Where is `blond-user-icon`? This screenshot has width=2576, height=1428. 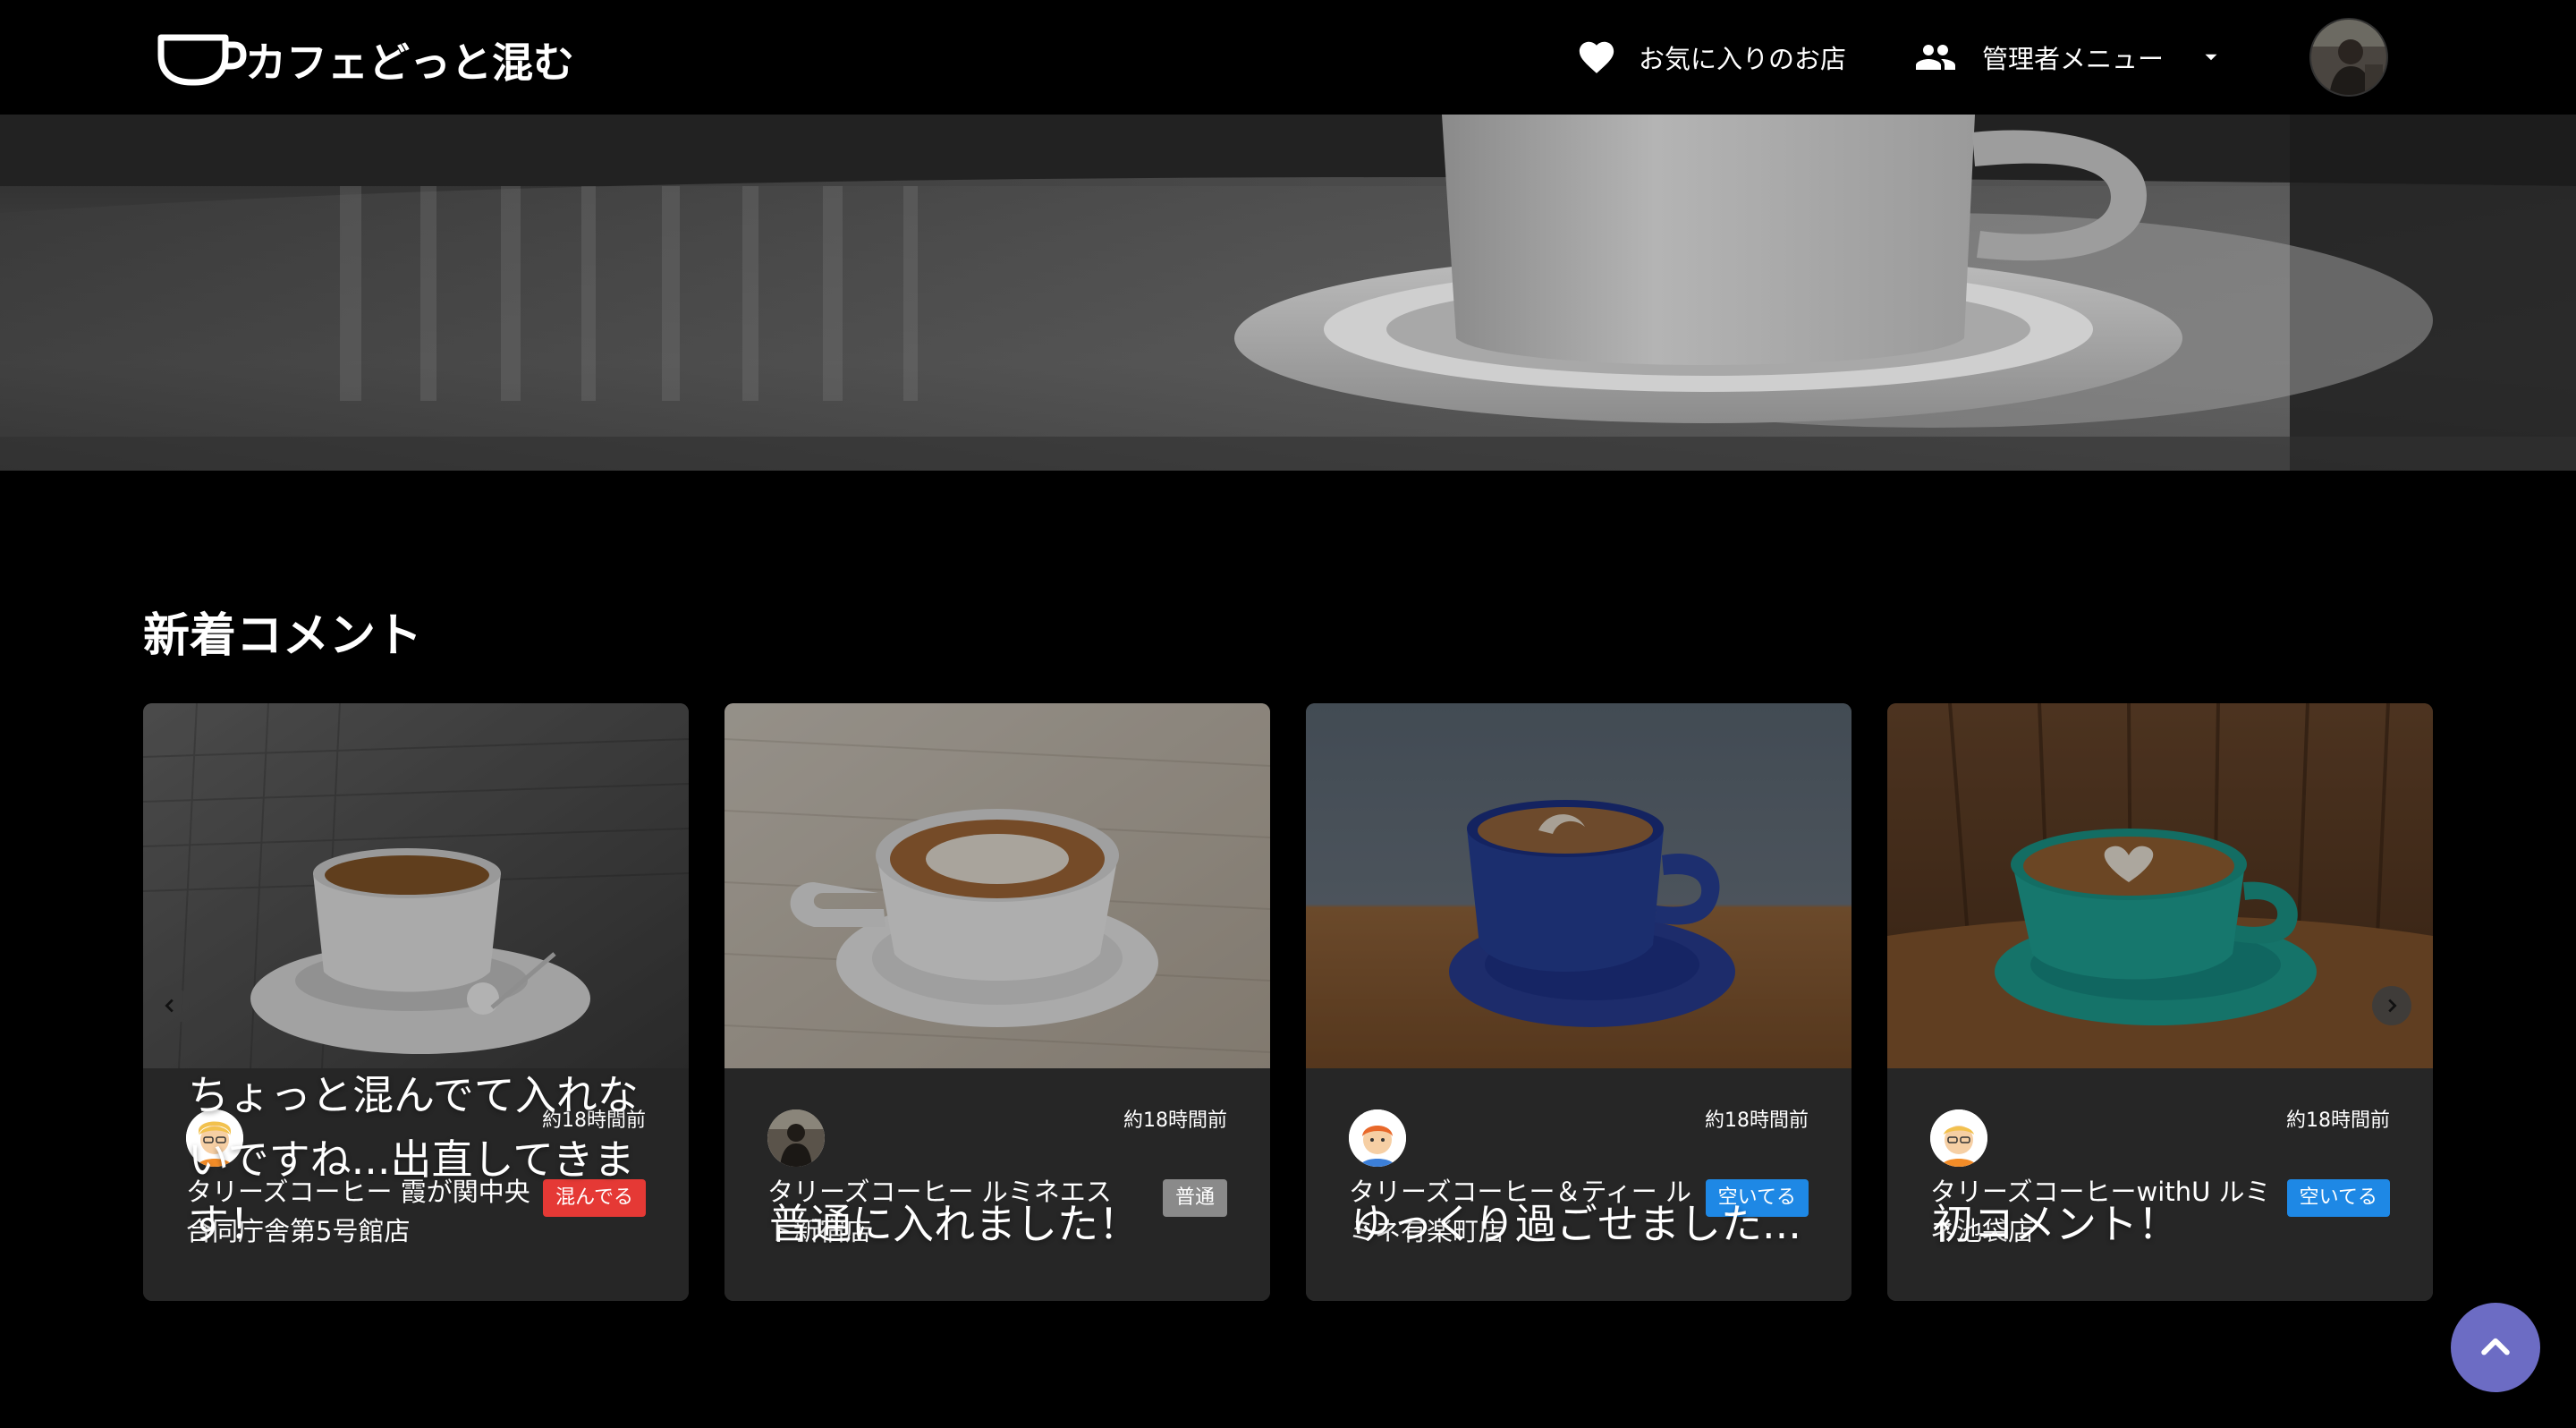
blond-user-icon is located at coordinates (1958, 1138).